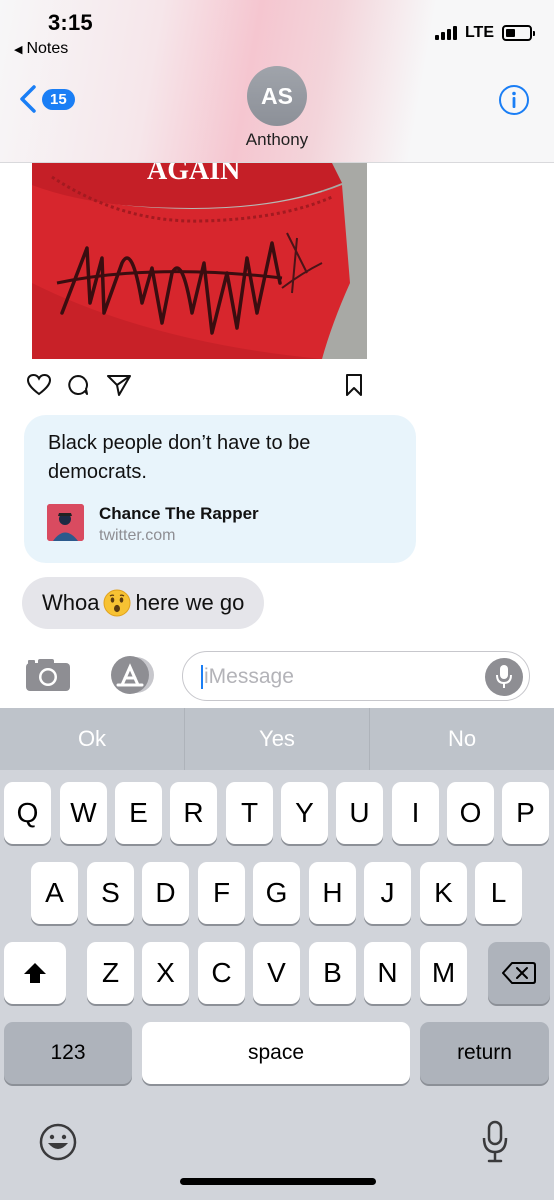 Image resolution: width=554 pixels, height=1200 pixels. Describe the element at coordinates (83, 813) in the screenshot. I see `key-w: W` at that location.